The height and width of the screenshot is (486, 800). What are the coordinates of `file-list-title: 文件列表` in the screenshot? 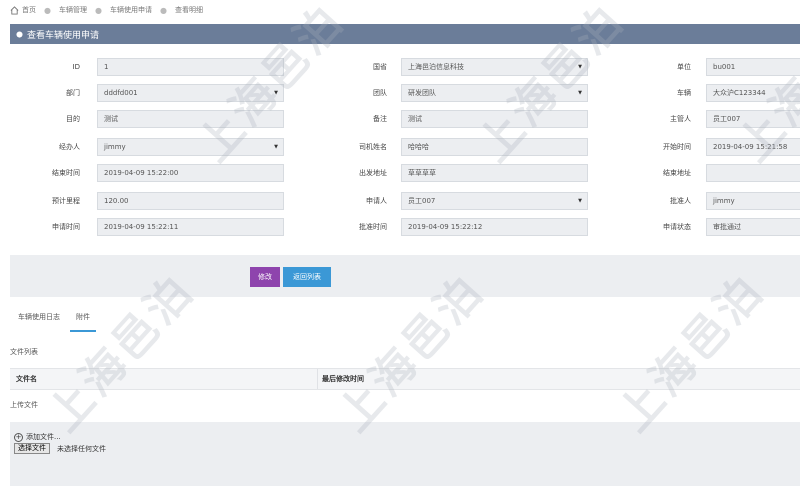 It's located at (24, 352).